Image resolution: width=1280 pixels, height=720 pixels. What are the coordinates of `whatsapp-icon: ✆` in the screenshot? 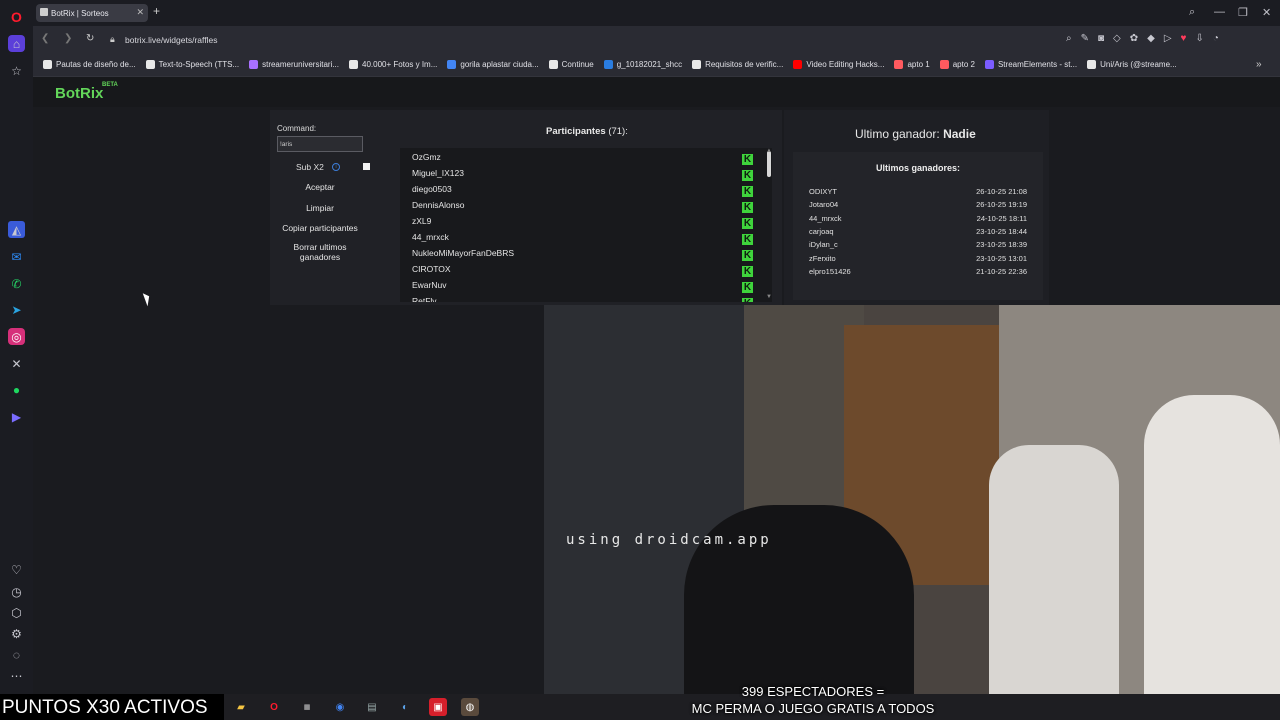 It's located at (16, 283).